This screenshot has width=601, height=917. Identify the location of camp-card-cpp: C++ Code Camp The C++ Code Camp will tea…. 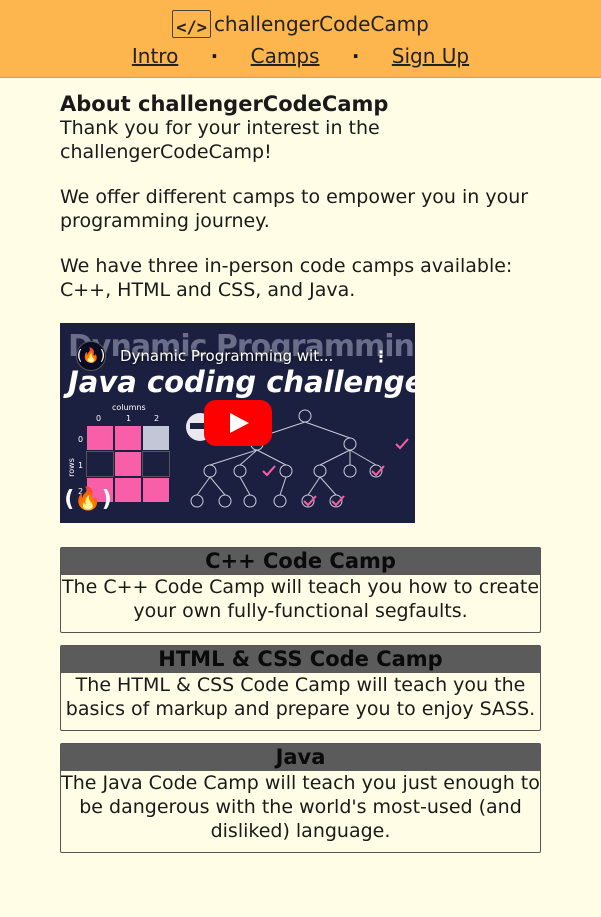
(300, 590).